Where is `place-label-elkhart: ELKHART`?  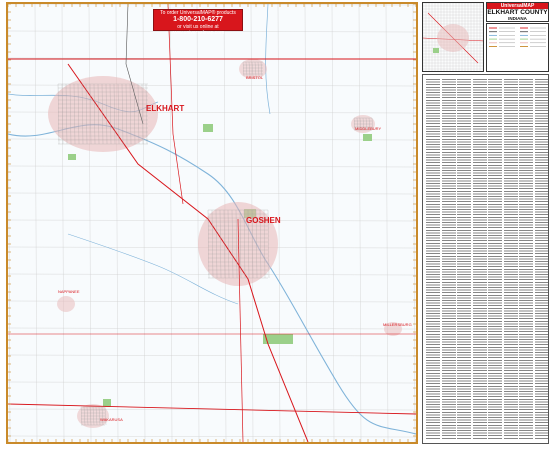 place-label-elkhart: ELKHART is located at coordinates (165, 108).